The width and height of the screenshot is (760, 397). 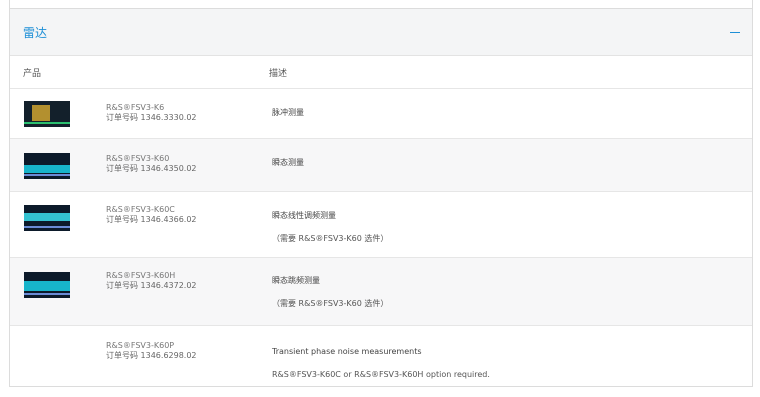 What do you see at coordinates (151, 117) in the screenshot?
I see `order-number: 订单号码 1346.3330.02` at bounding box center [151, 117].